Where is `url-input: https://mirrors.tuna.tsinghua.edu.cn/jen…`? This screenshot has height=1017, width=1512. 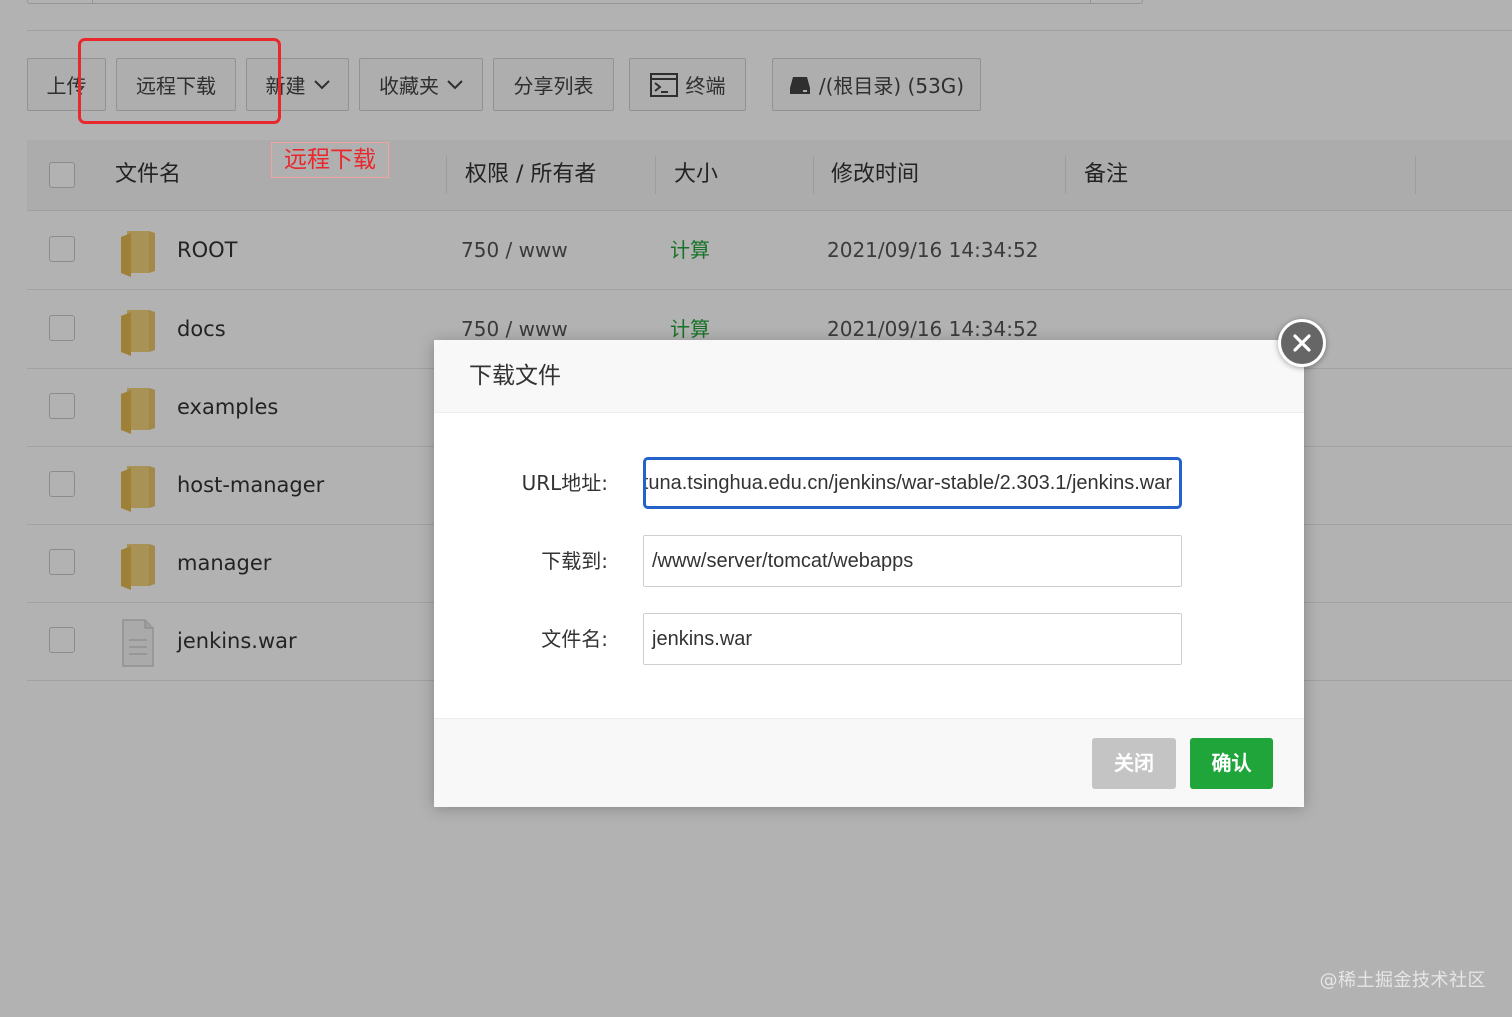 url-input: https://mirrors.tuna.tsinghua.edu.cn/jen… is located at coordinates (912, 483).